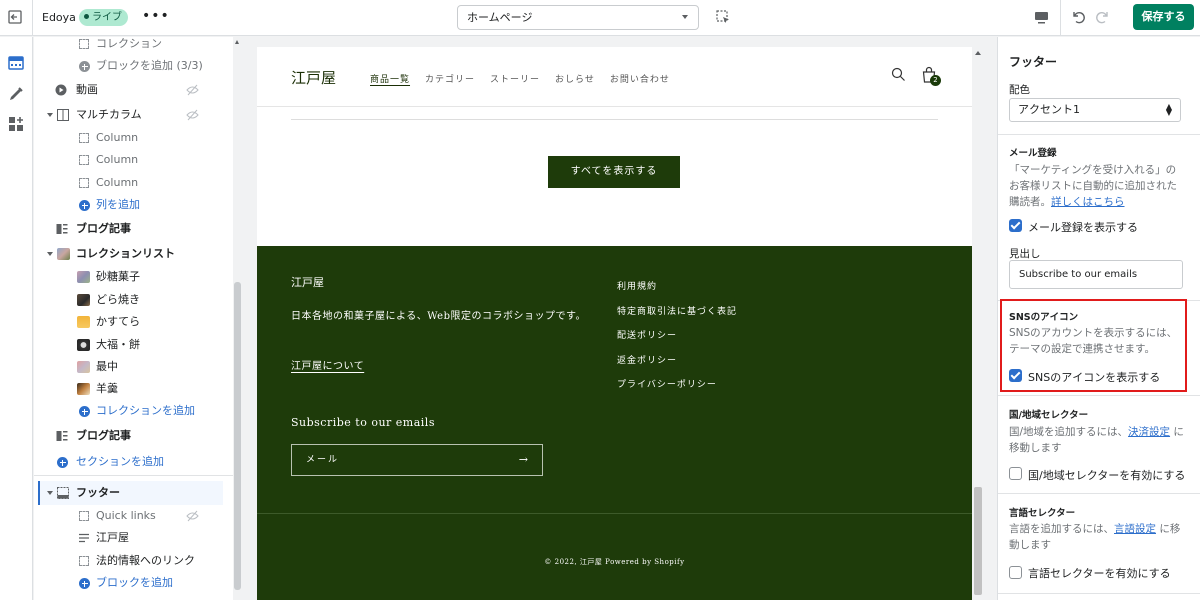 The width and height of the screenshot is (1200, 600). Describe the element at coordinates (1096, 274) in the screenshot. I see `heading-input: Subscribe to our emails` at that location.